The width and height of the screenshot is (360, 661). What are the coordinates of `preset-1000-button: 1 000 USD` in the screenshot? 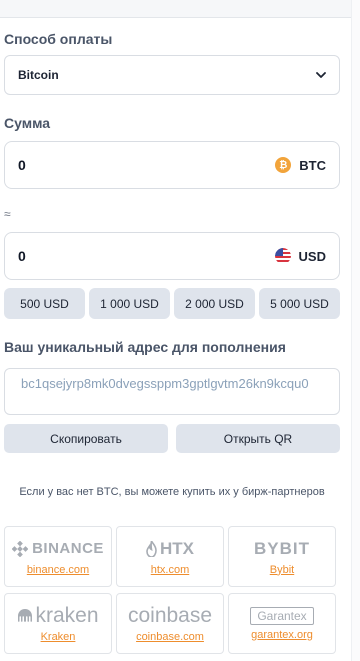 It's located at (129, 303).